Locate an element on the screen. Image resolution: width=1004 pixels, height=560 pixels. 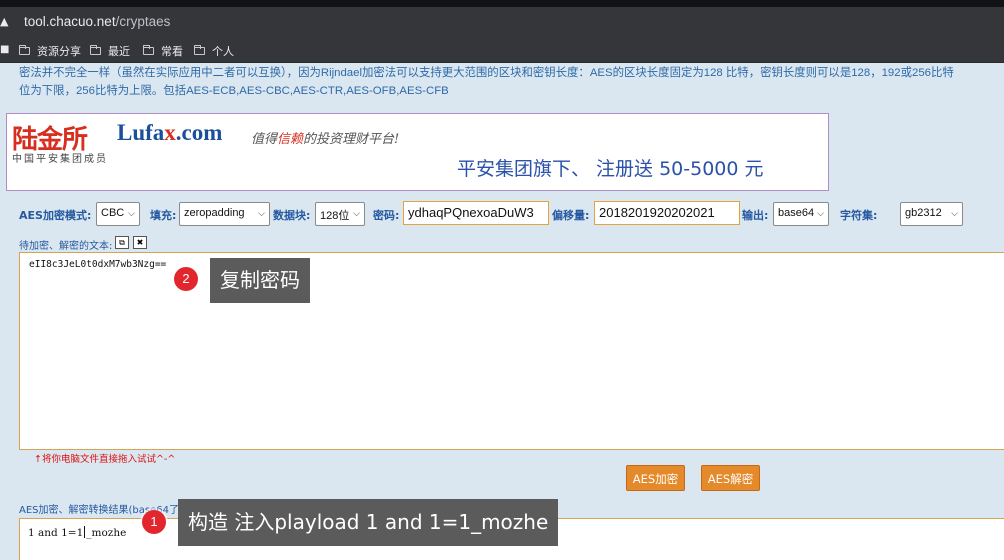
ad-logo-subtitle: 中国平安集团成员 is located at coordinates (60, 159).